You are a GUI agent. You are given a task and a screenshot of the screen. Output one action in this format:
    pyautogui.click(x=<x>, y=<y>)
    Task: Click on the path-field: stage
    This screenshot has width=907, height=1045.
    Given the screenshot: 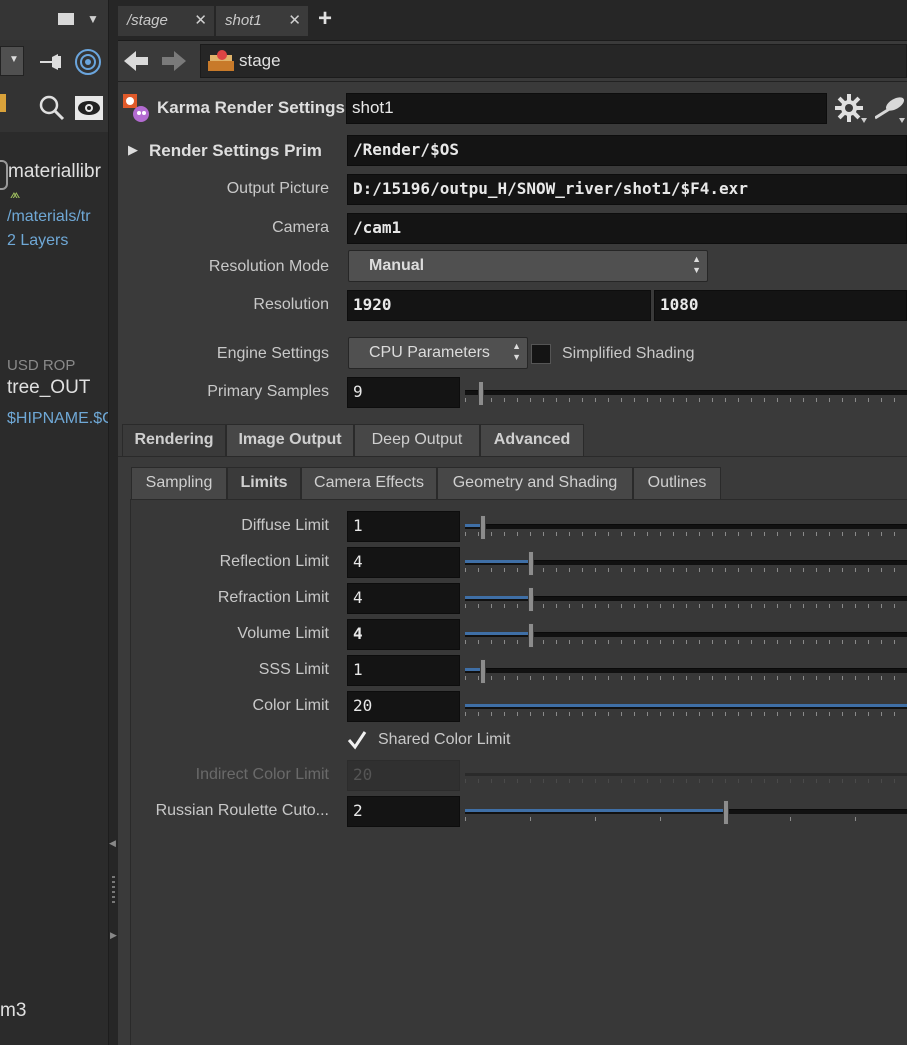 What is the action you would take?
    pyautogui.click(x=553, y=61)
    